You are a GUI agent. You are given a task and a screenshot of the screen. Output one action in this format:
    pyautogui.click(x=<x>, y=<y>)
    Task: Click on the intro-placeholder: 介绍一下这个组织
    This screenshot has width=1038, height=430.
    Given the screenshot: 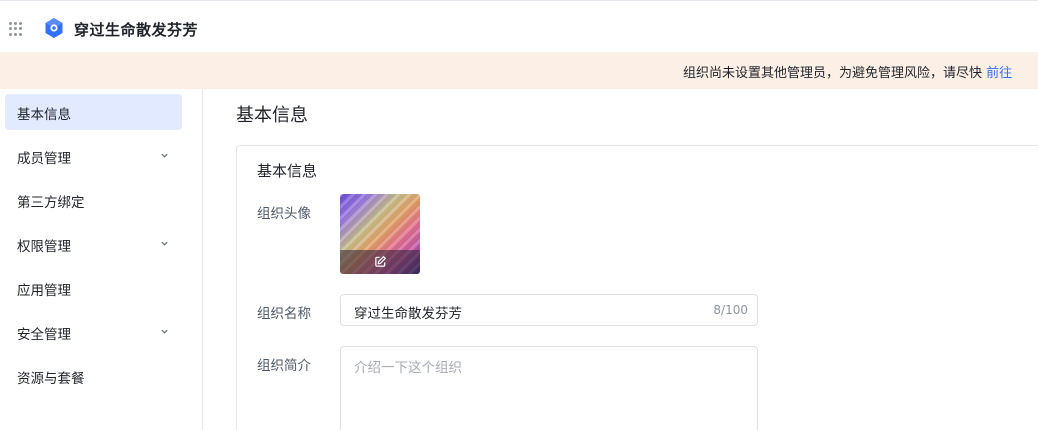 What is the action you would take?
    pyautogui.click(x=408, y=368)
    